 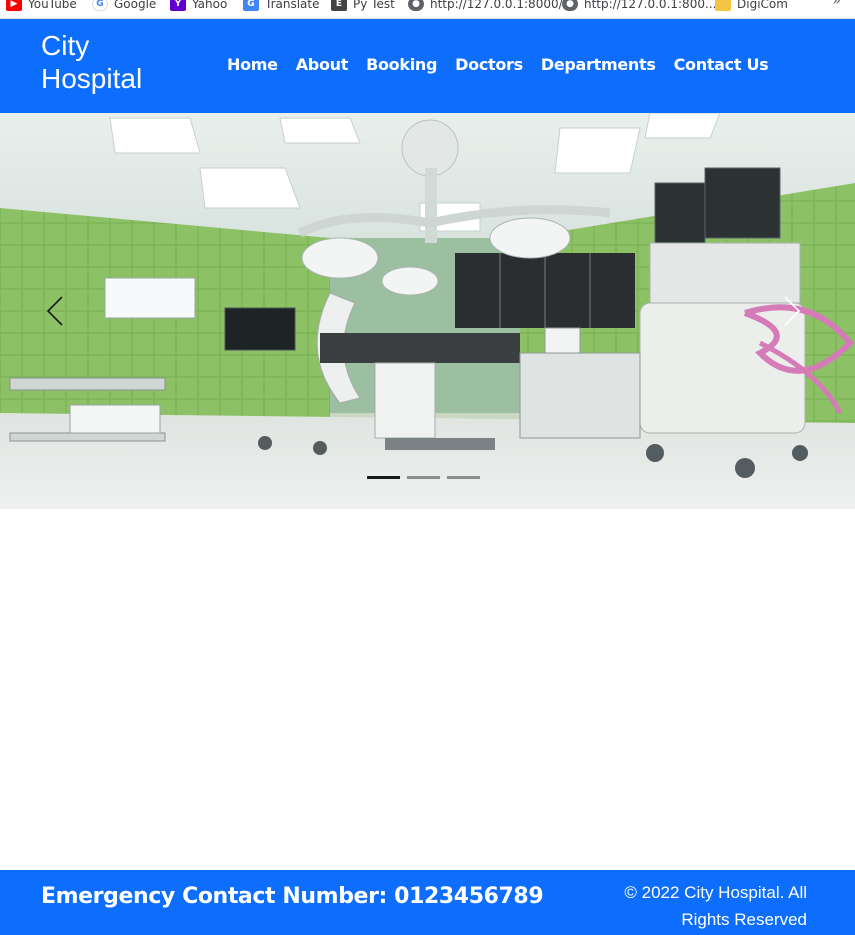 What do you see at coordinates (721, 64) in the screenshot?
I see `nav-contact-us: Contact Us` at bounding box center [721, 64].